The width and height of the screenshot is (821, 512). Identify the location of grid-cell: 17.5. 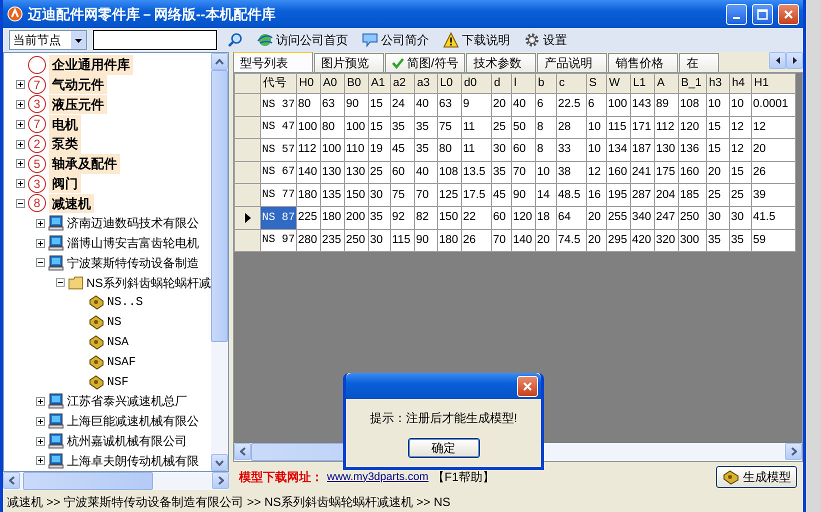
(477, 195).